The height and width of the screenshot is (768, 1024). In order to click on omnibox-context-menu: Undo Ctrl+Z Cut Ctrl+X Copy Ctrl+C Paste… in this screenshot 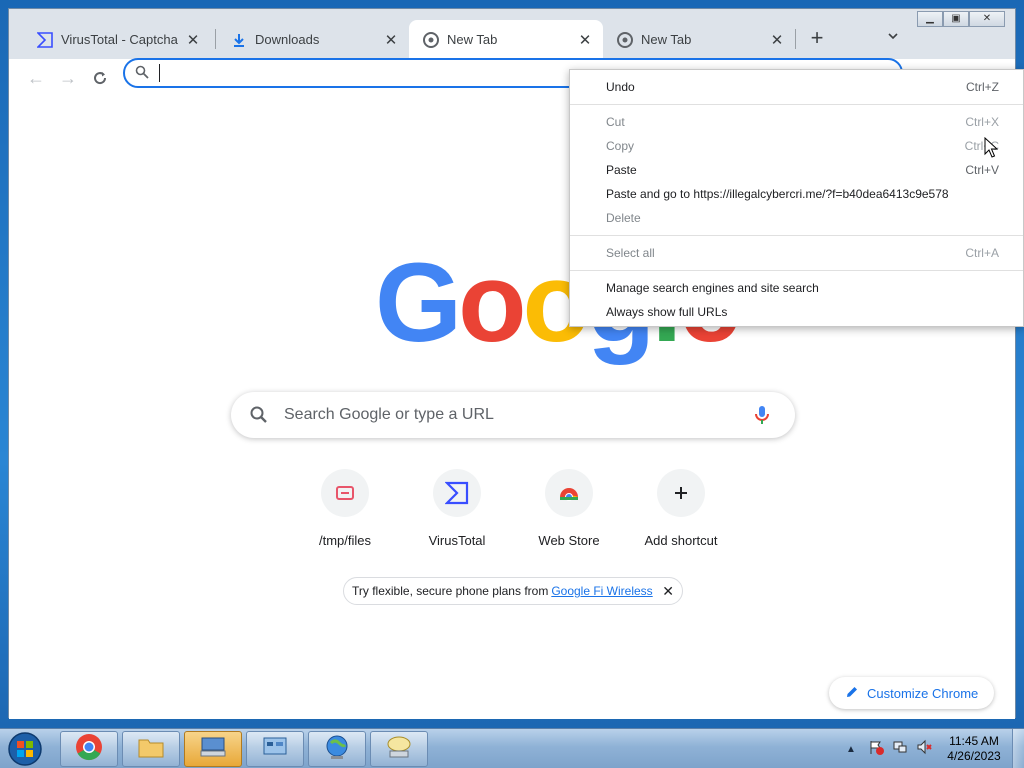, I will do `click(796, 198)`.